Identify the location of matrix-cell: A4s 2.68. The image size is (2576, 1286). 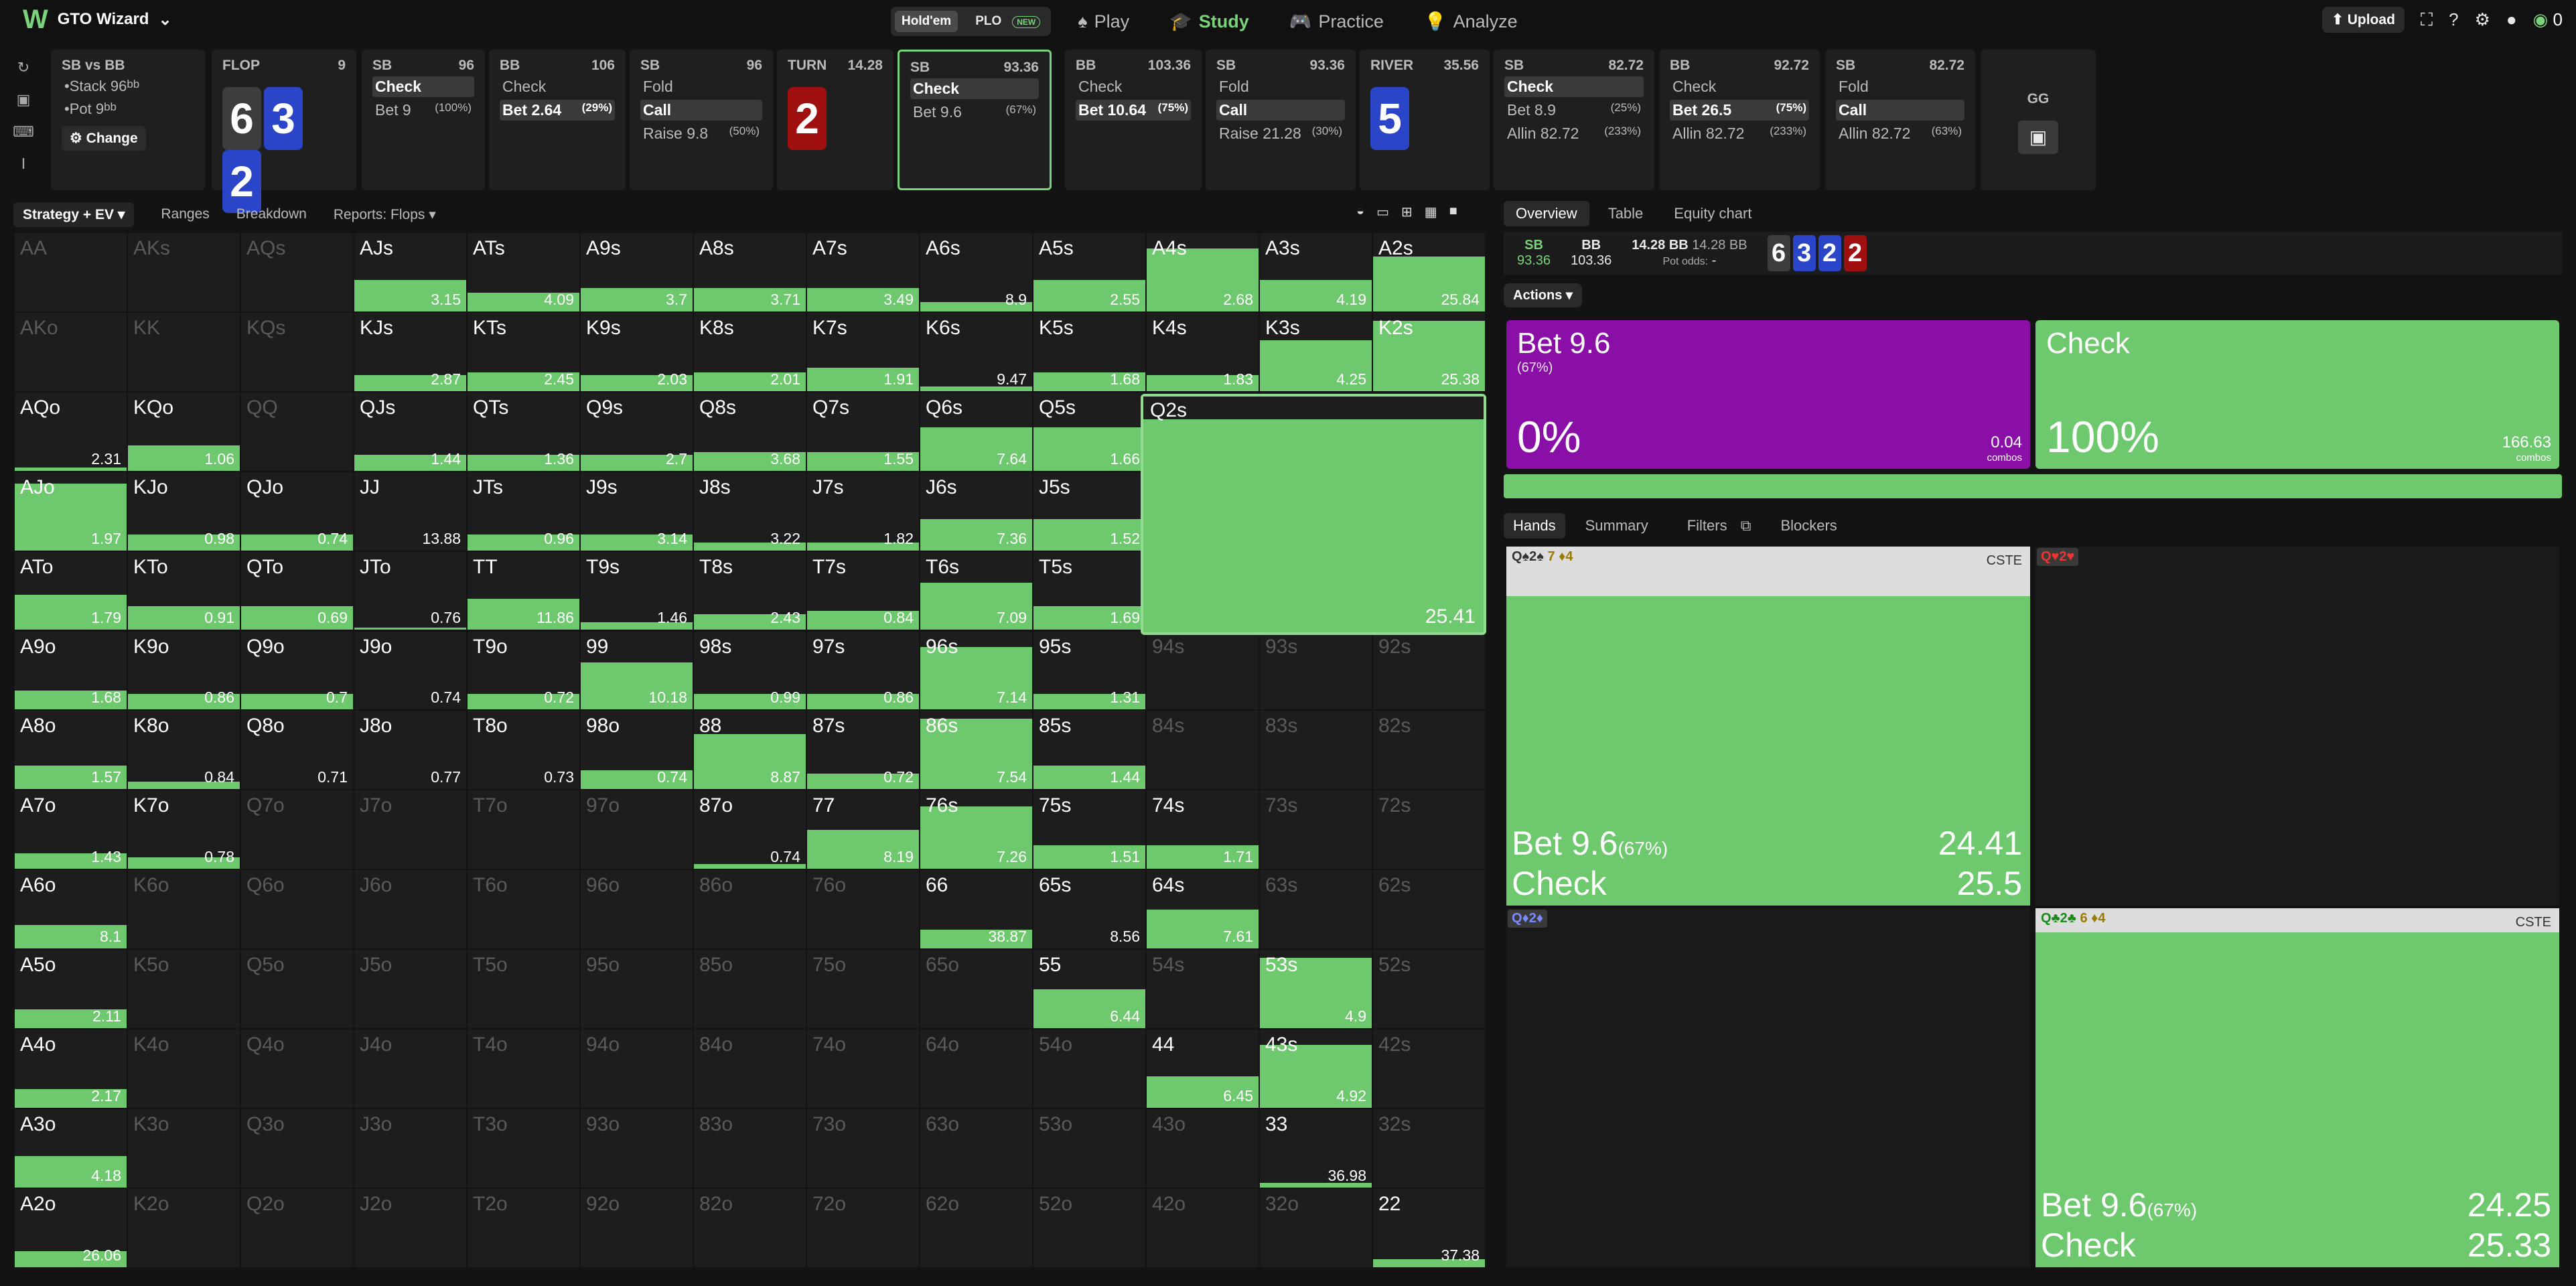
(1203, 272).